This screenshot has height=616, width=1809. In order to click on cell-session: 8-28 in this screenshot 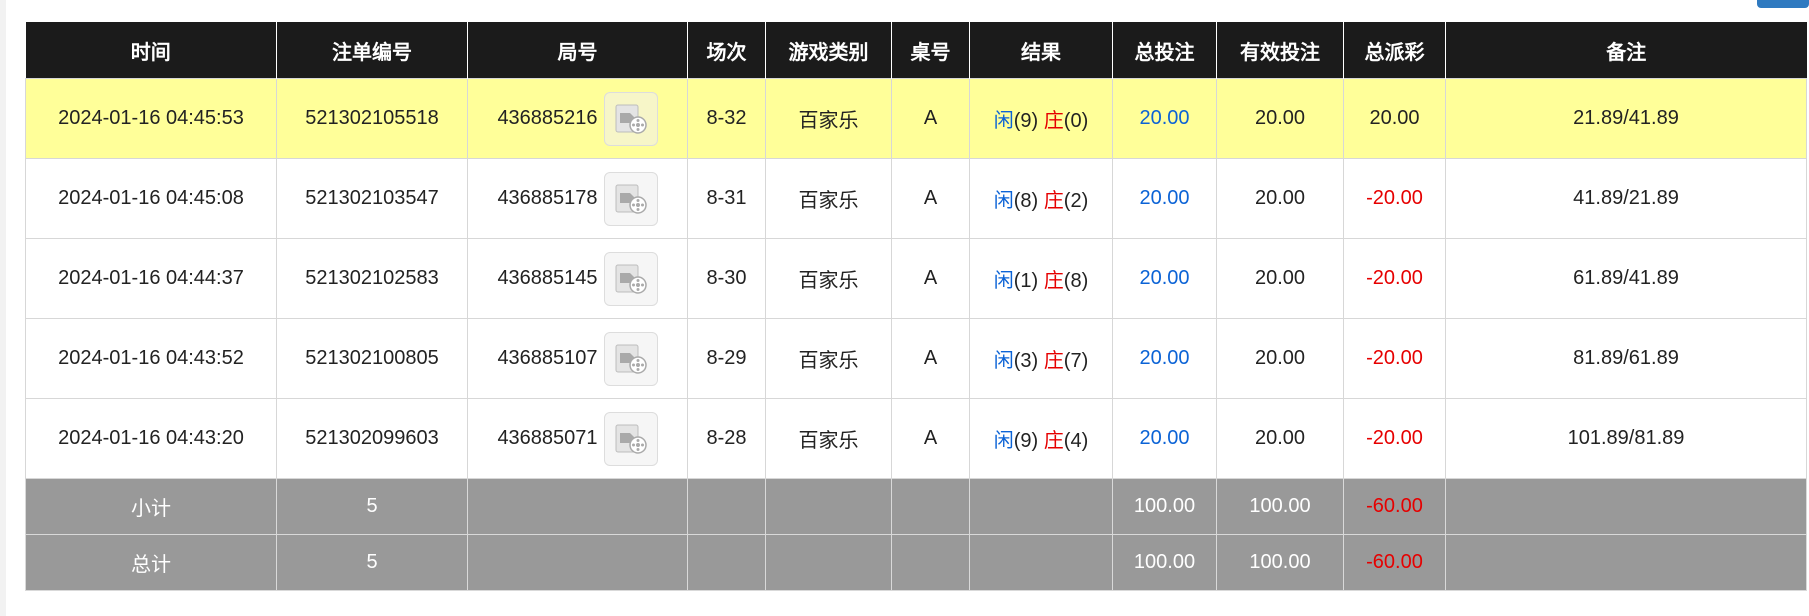, I will do `click(726, 438)`.